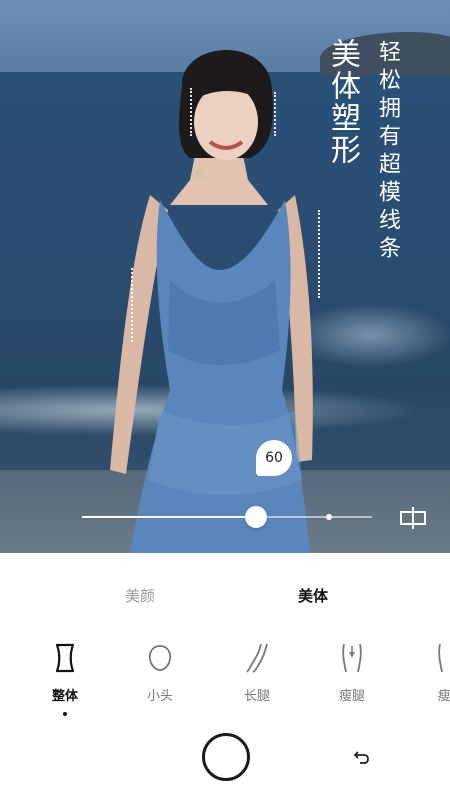 The height and width of the screenshot is (800, 450). What do you see at coordinates (226, 757) in the screenshot?
I see `save-shutter-button` at bounding box center [226, 757].